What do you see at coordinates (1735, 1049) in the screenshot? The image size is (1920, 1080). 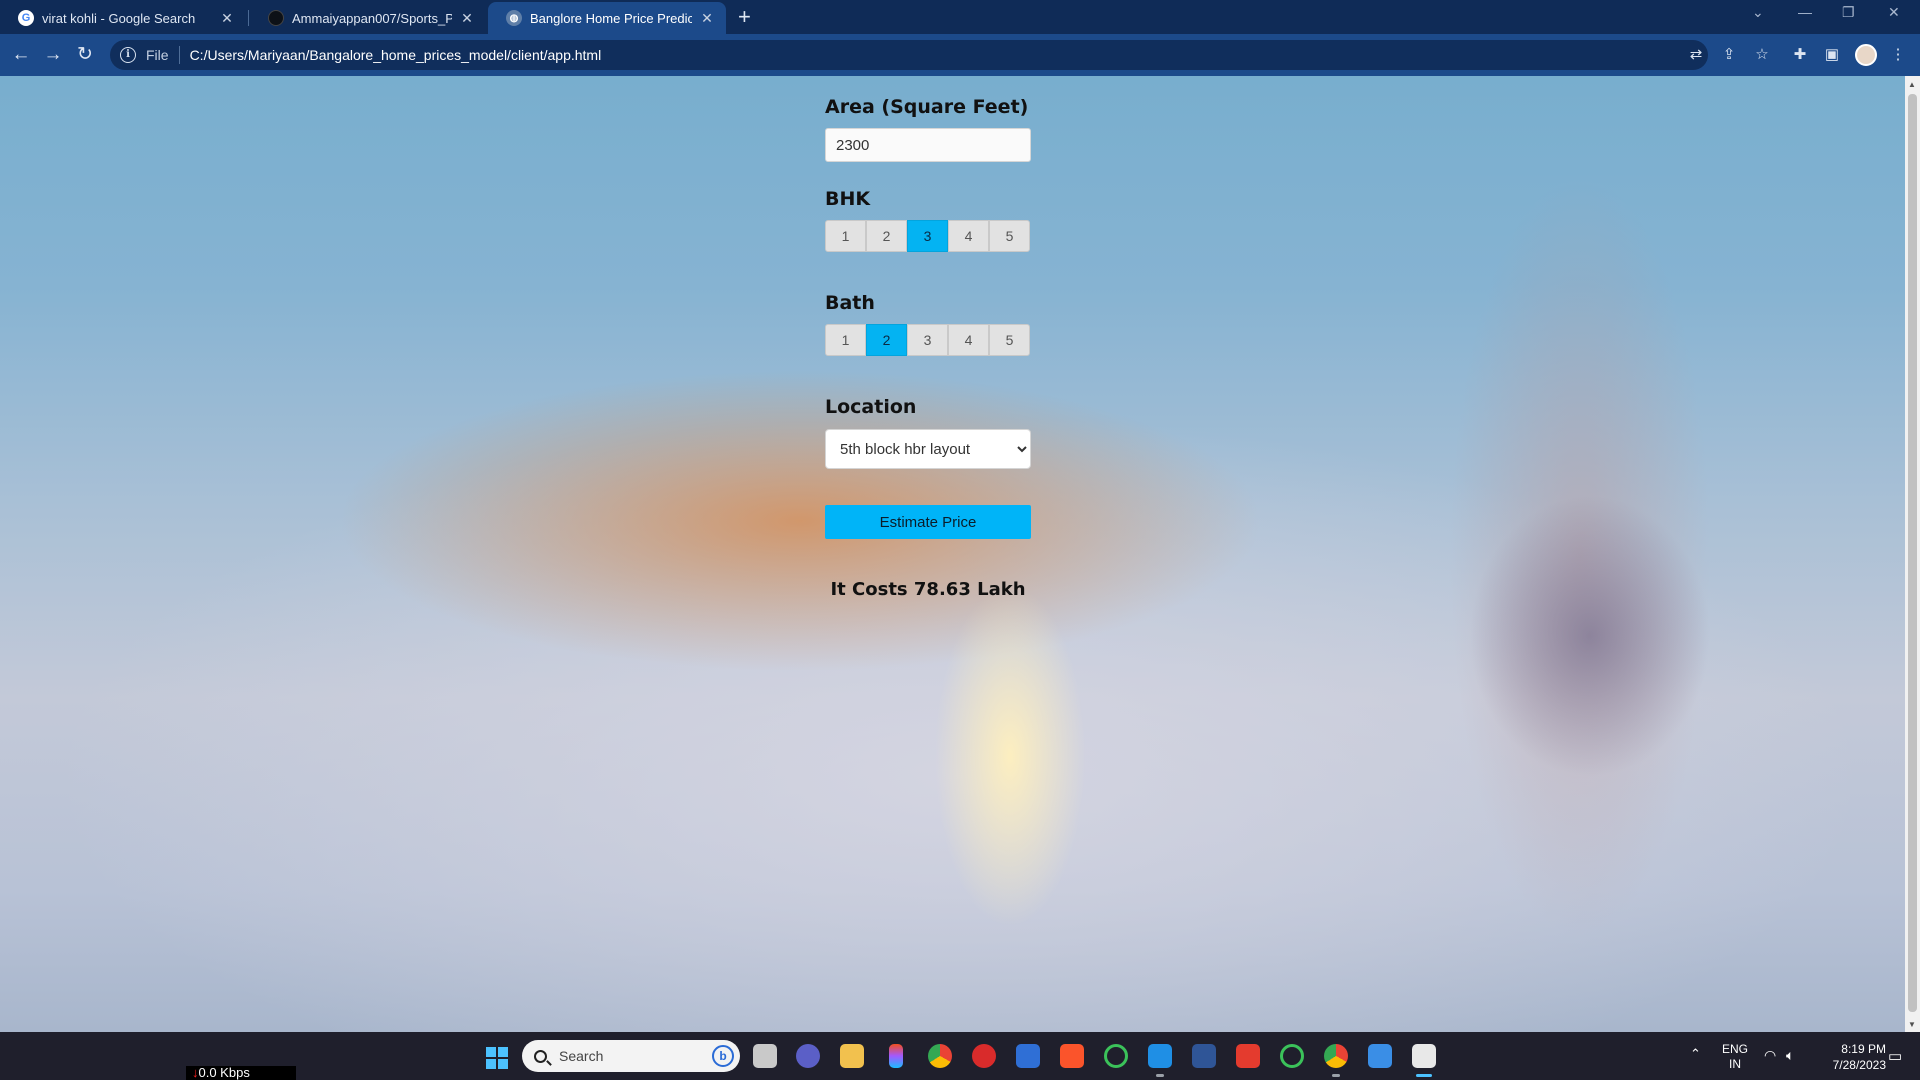 I see `language-line-1: ENG` at bounding box center [1735, 1049].